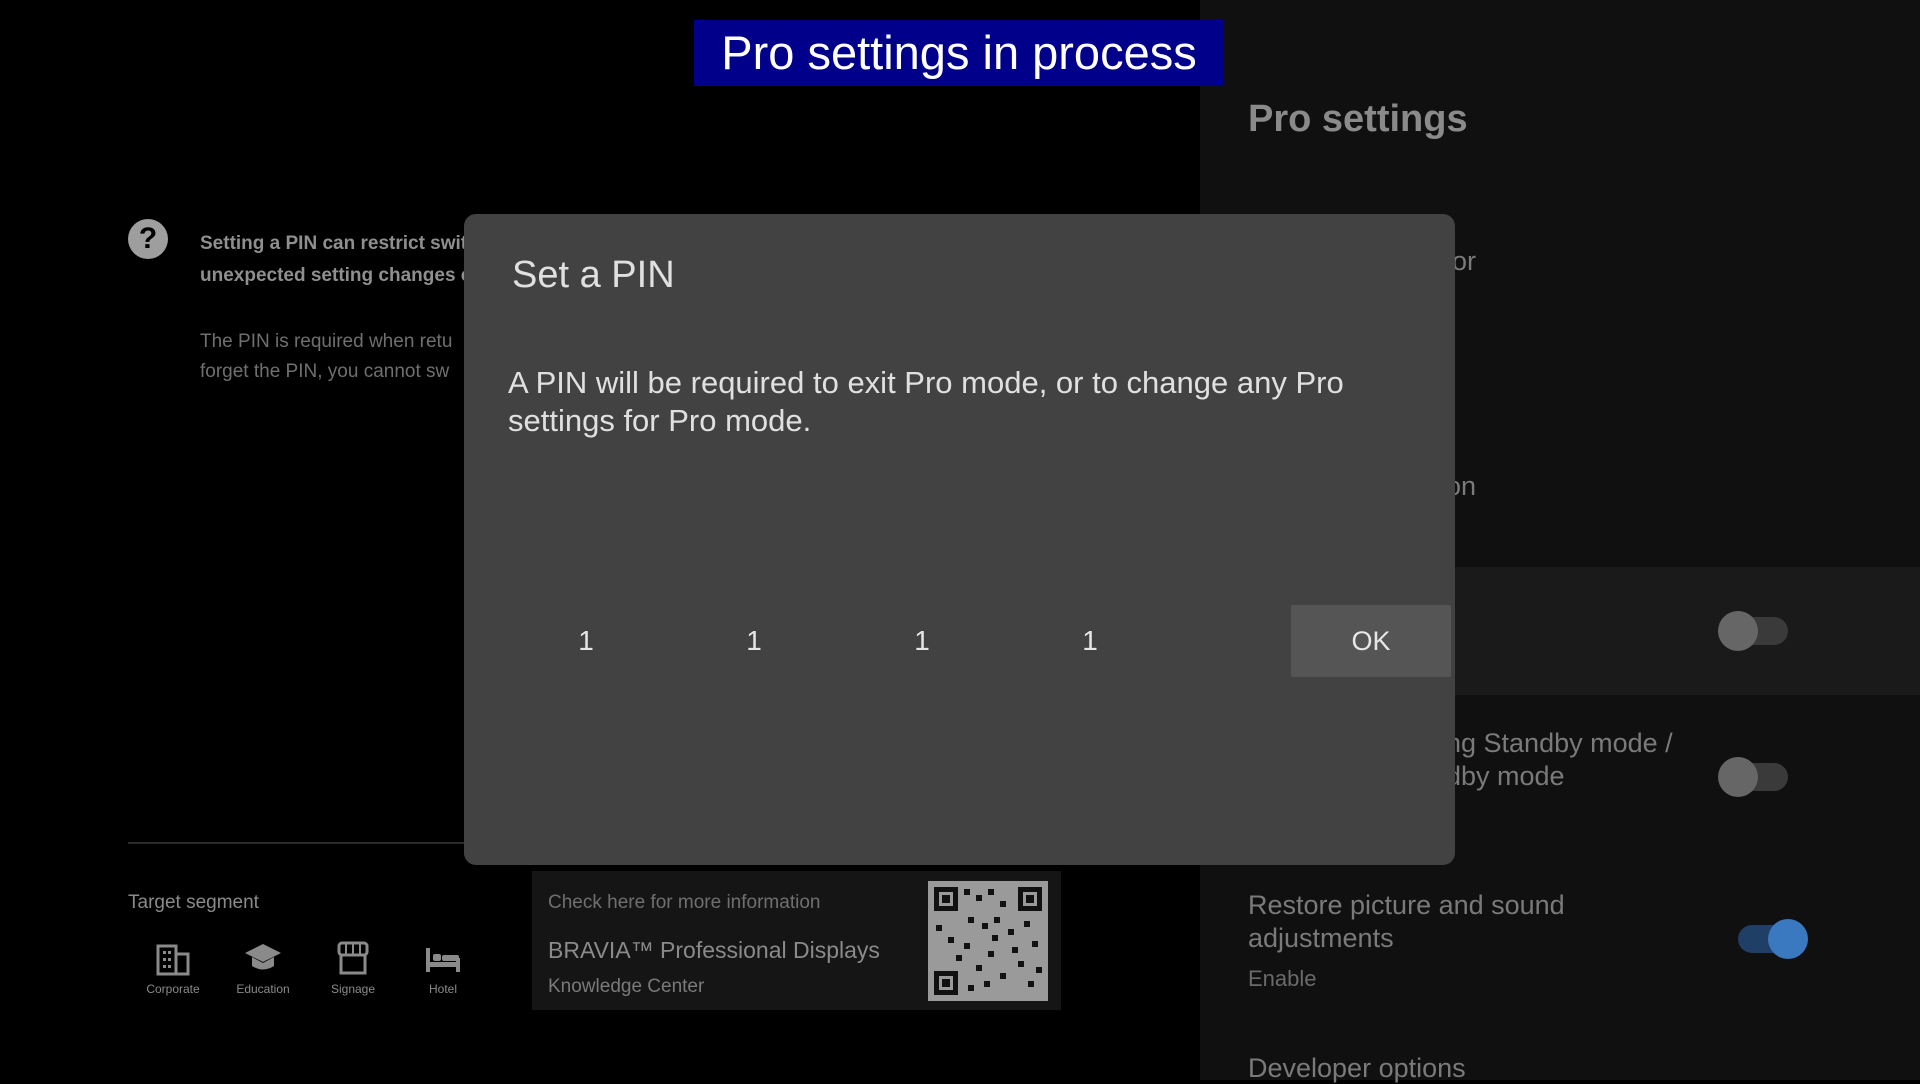 The width and height of the screenshot is (1920, 1084). I want to click on settings-item-4-line1: ng Standby mode /, so click(1559, 743).